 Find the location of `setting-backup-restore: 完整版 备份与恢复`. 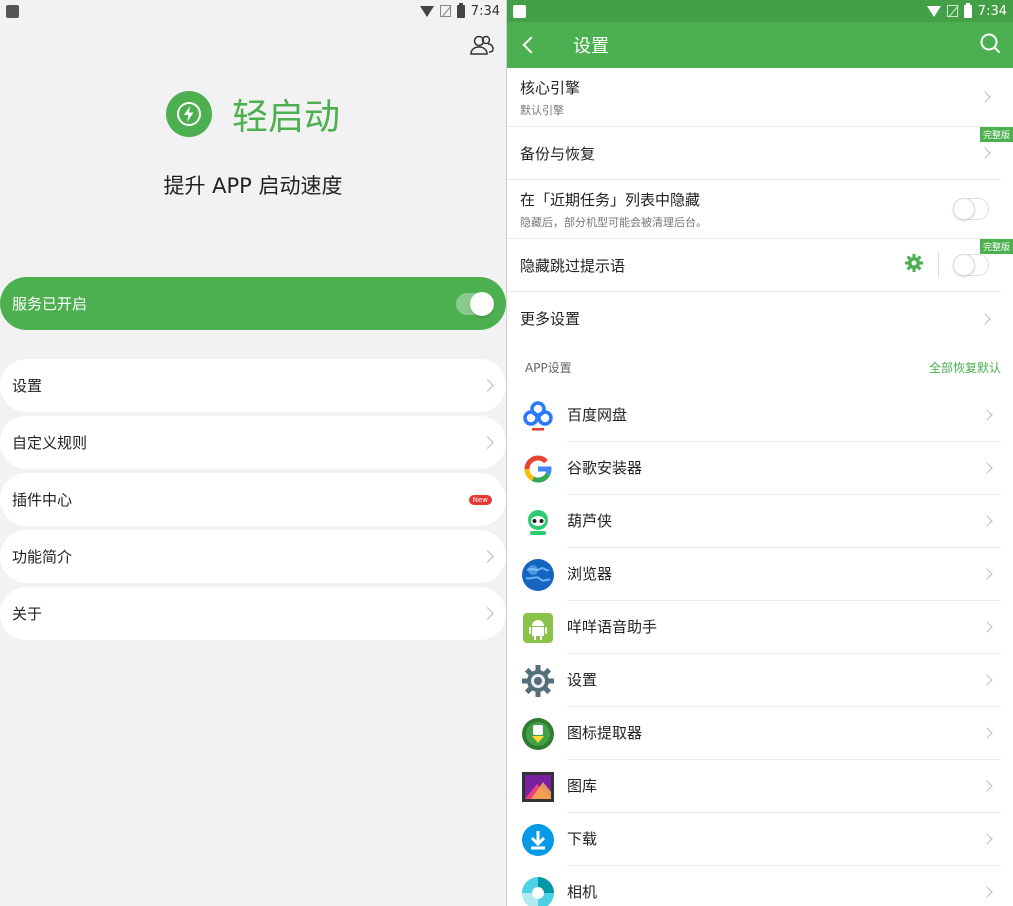

setting-backup-restore: 完整版 备份与恢复 is located at coordinates (760, 153).